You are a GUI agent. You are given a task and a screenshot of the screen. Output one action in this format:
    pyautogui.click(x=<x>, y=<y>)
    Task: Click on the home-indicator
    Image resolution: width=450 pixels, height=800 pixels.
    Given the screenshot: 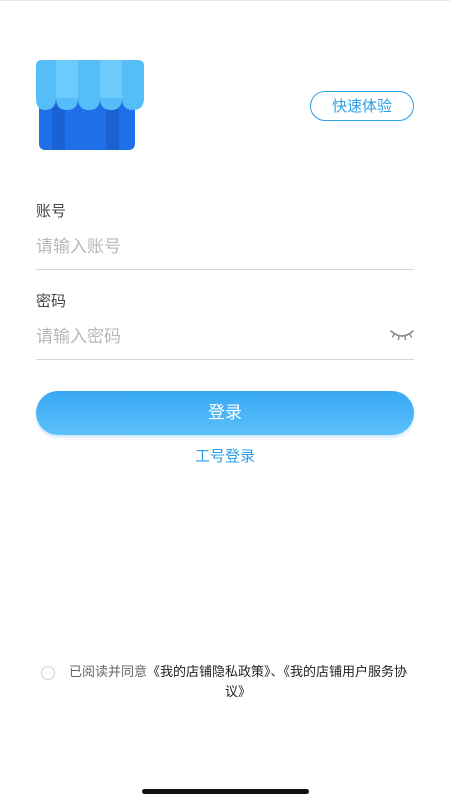 What is the action you would take?
    pyautogui.click(x=225, y=791)
    